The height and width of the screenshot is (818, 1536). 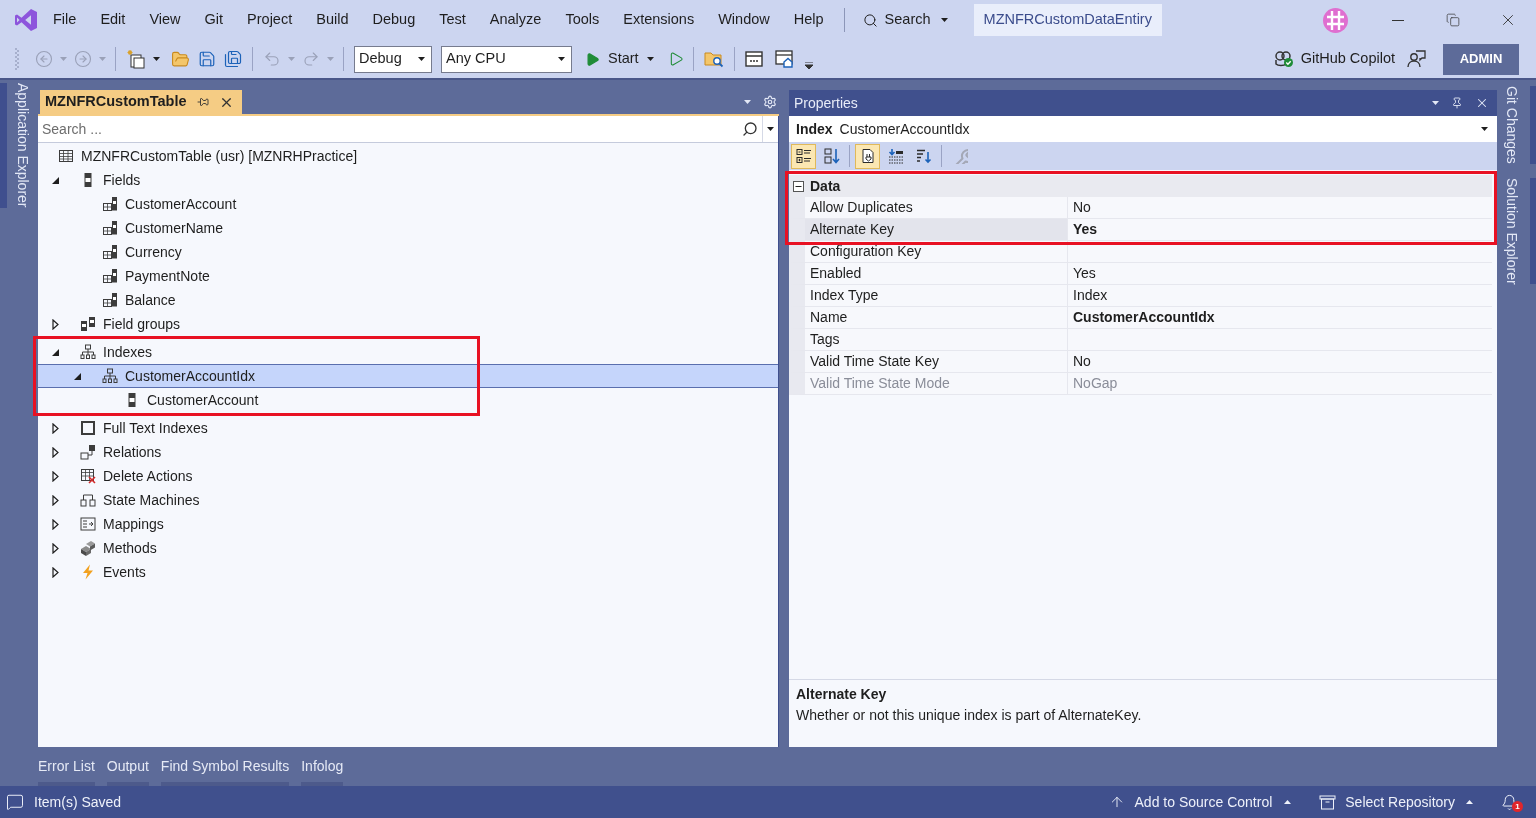 I want to click on close-icon, so click(x=1482, y=103).